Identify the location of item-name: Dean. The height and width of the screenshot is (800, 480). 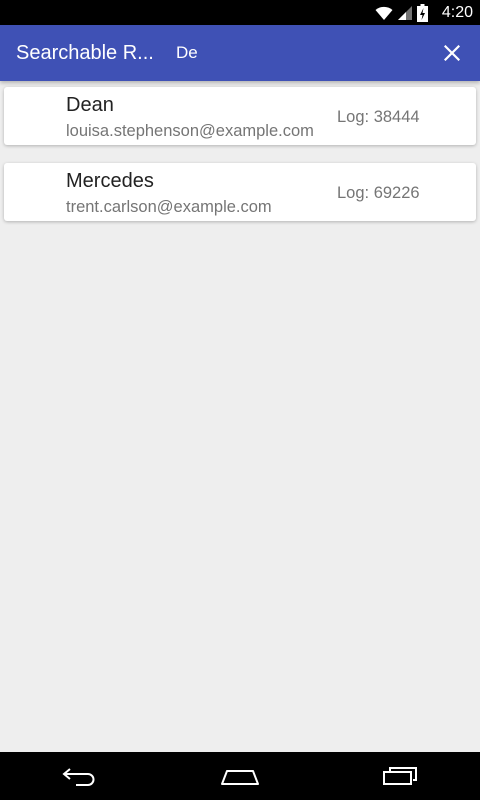
(90, 105).